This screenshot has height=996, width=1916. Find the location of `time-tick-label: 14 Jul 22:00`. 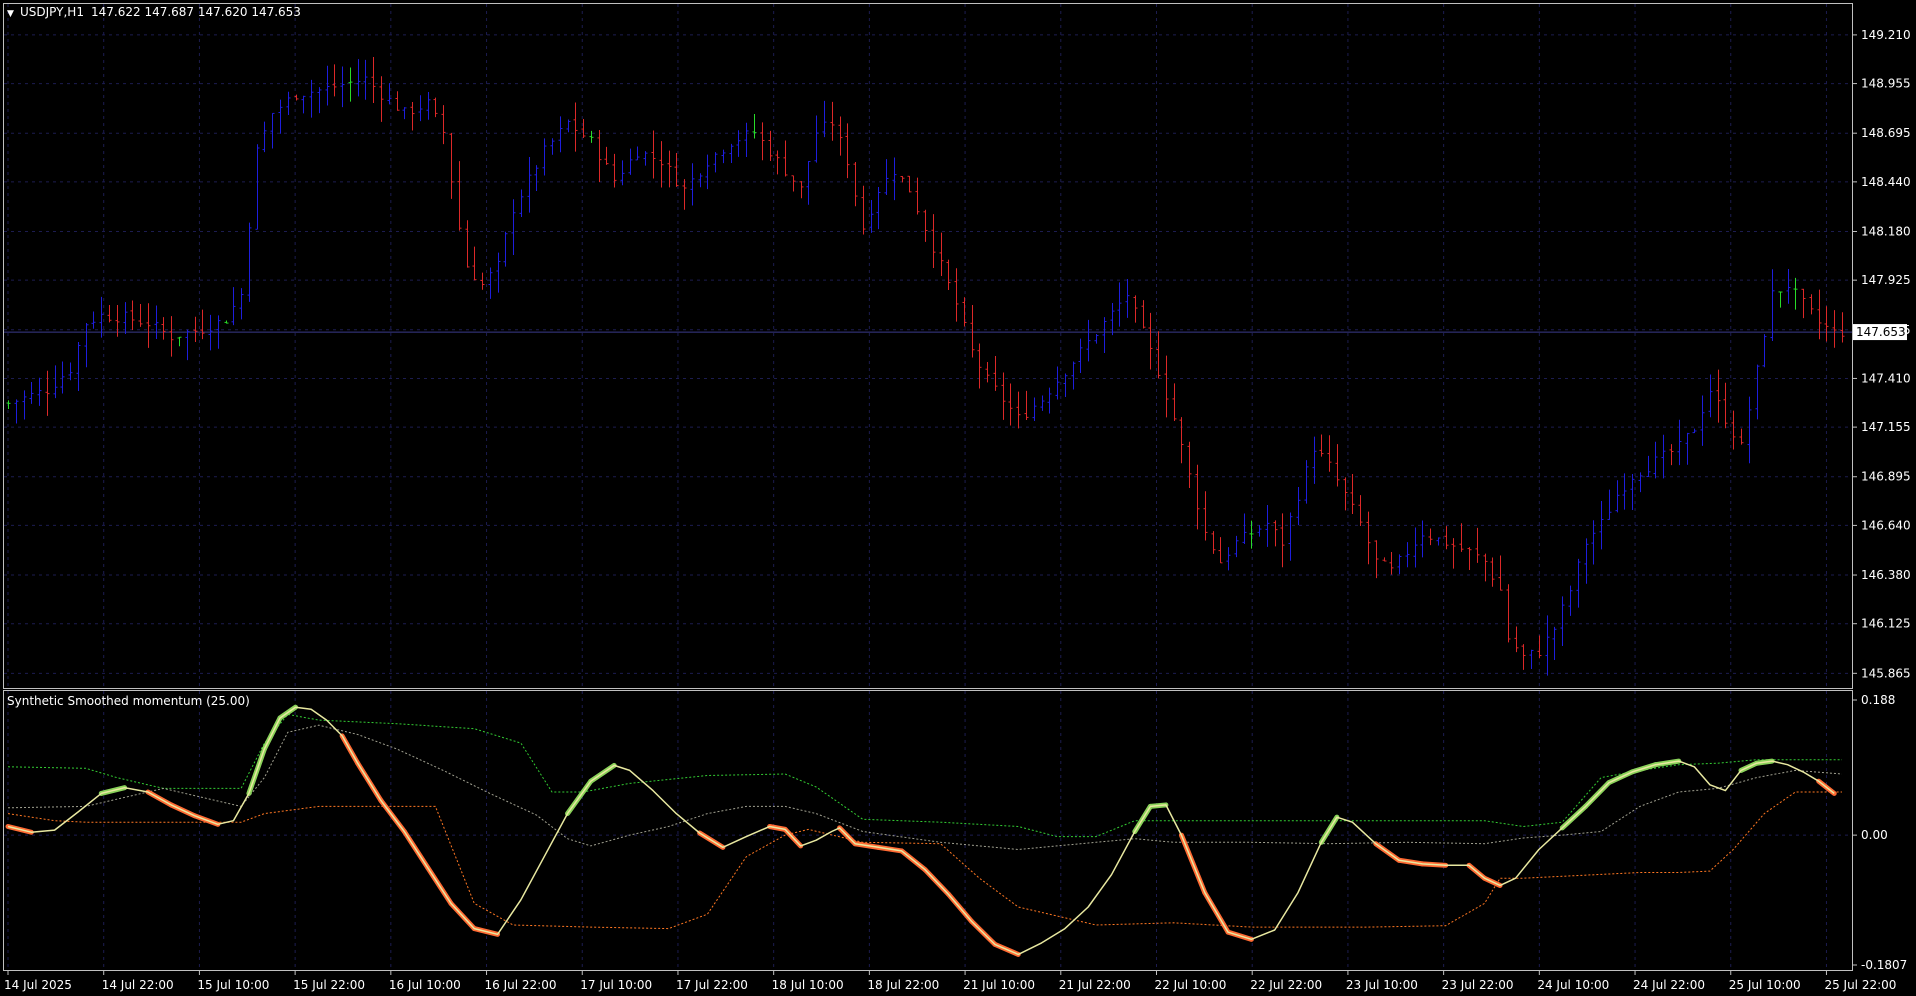

time-tick-label: 14 Jul 22:00 is located at coordinates (138, 985).